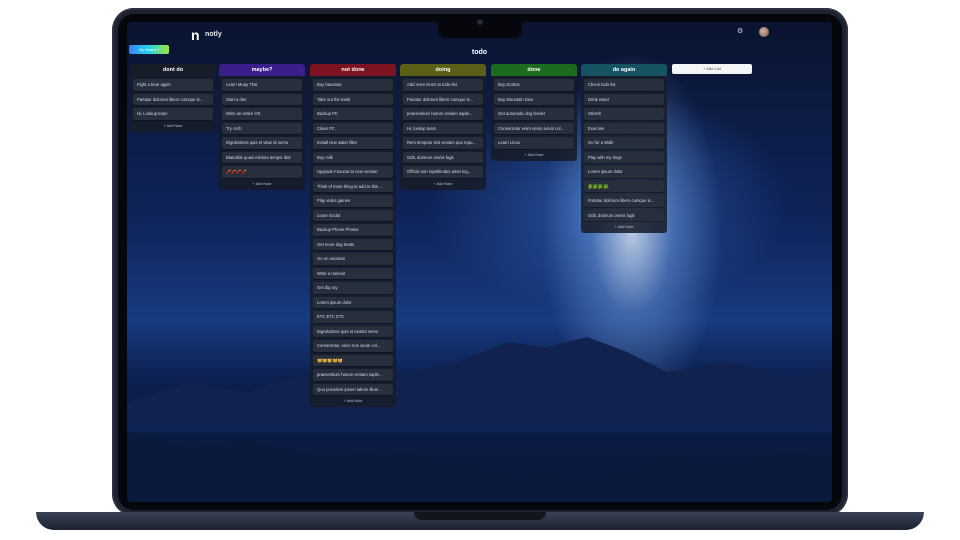 This screenshot has height=540, width=960. Describe the element at coordinates (479, 52) in the screenshot. I see `board-title: todo` at that location.